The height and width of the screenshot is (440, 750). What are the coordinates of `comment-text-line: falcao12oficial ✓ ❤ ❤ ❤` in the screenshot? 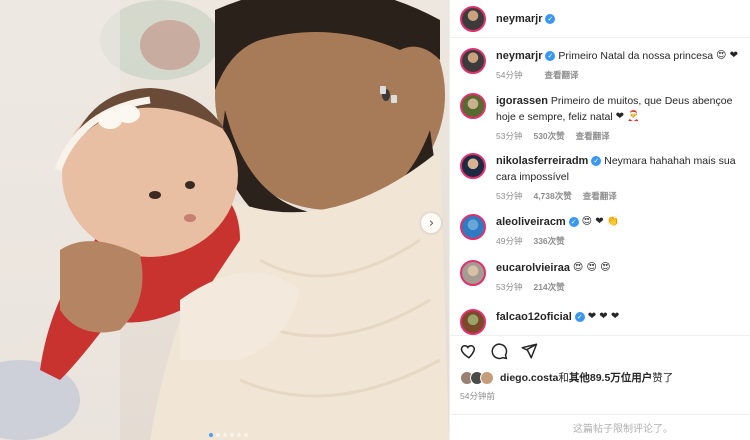 It's located at (618, 317).